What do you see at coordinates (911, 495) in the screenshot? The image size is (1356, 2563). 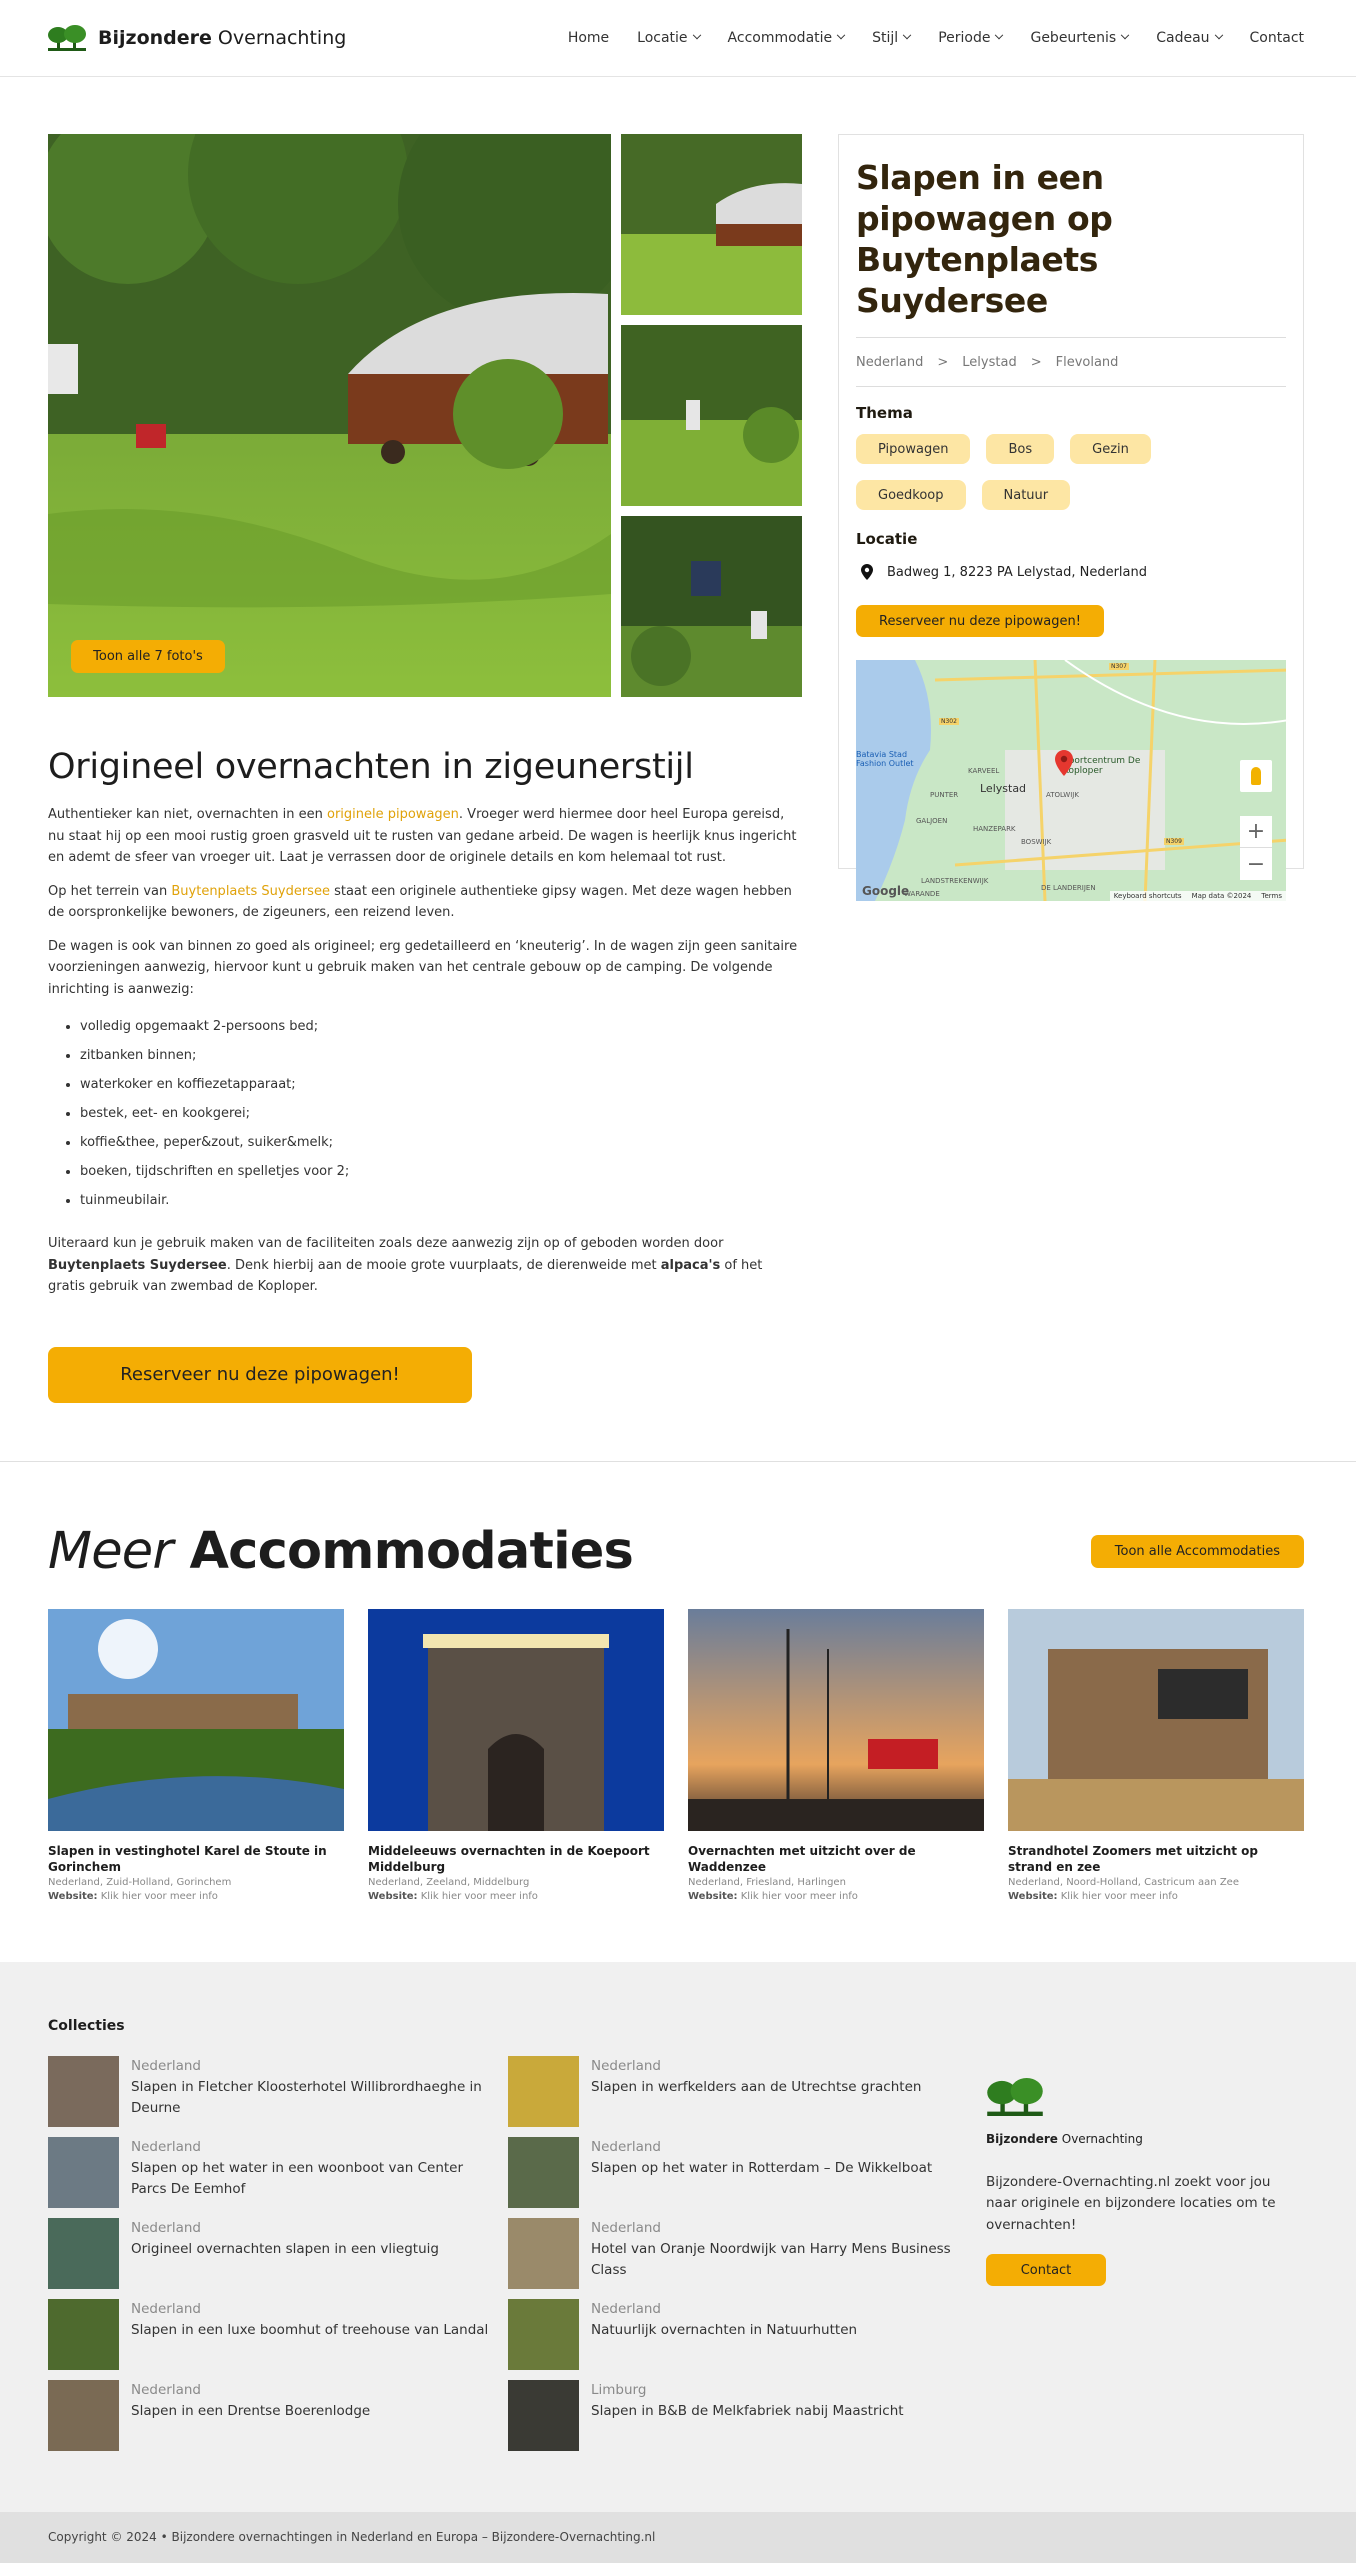 I see `tag-goedkoop: Goedkoop` at bounding box center [911, 495].